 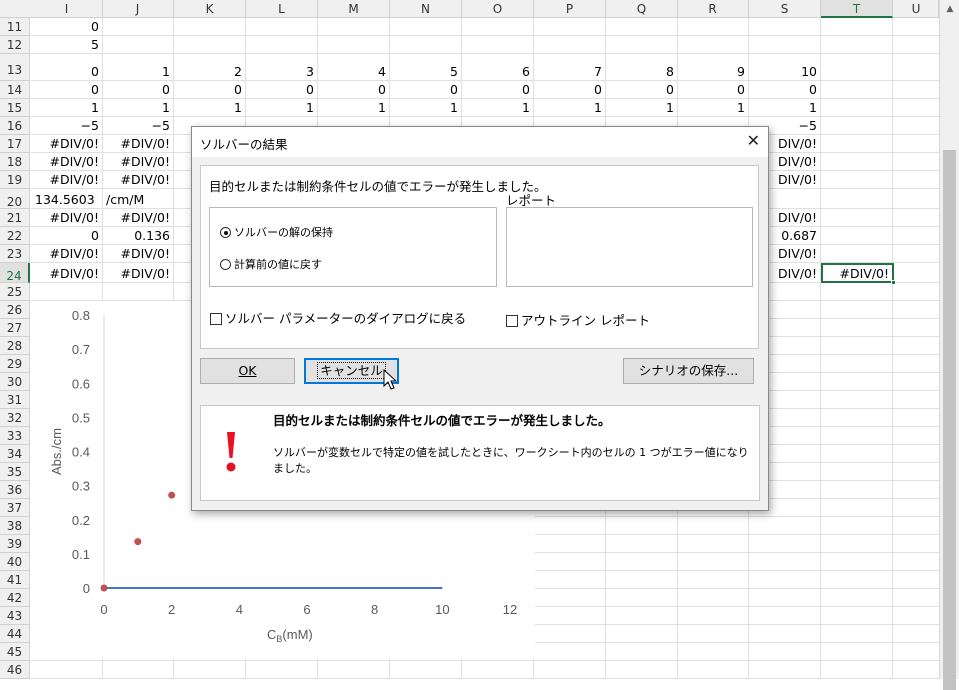 What do you see at coordinates (15, 598) in the screenshot?
I see `row-header-42: 42` at bounding box center [15, 598].